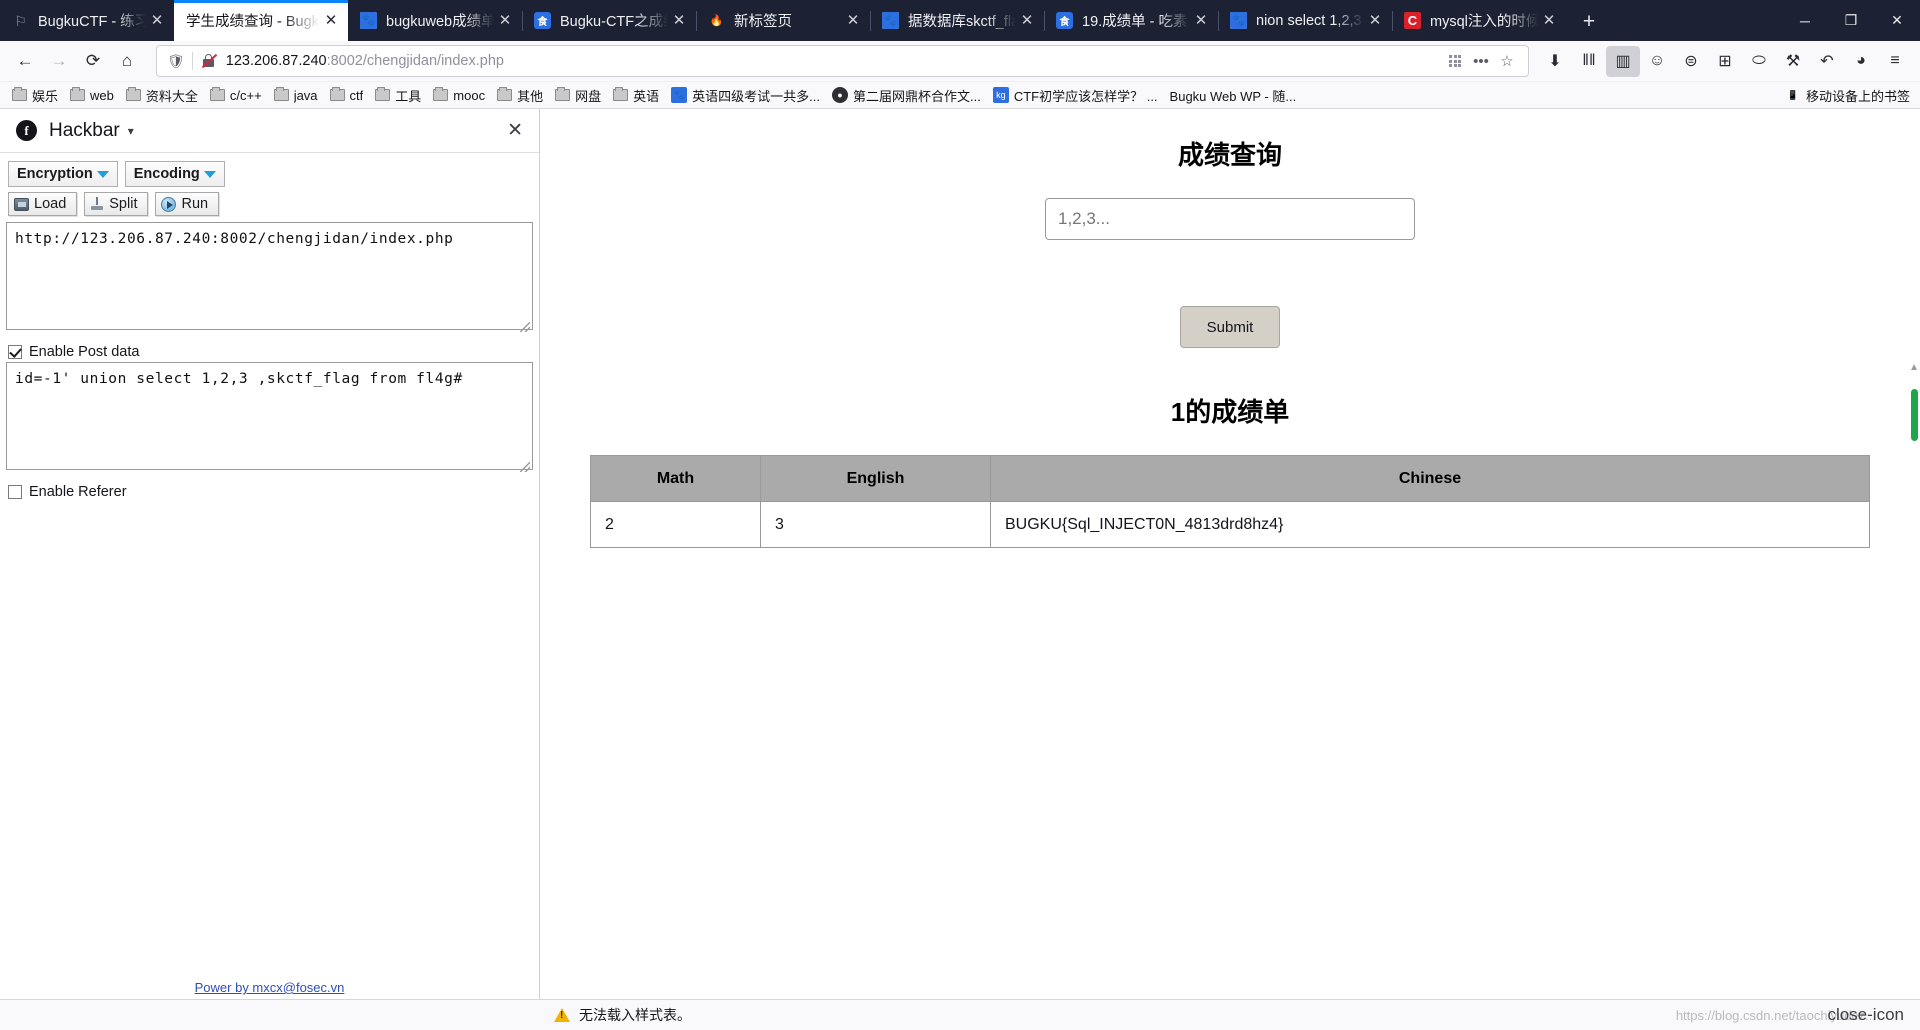 This screenshot has width=1920, height=1030. Describe the element at coordinates (63, 174) in the screenshot. I see `encryption-dropdown: Encryption` at that location.